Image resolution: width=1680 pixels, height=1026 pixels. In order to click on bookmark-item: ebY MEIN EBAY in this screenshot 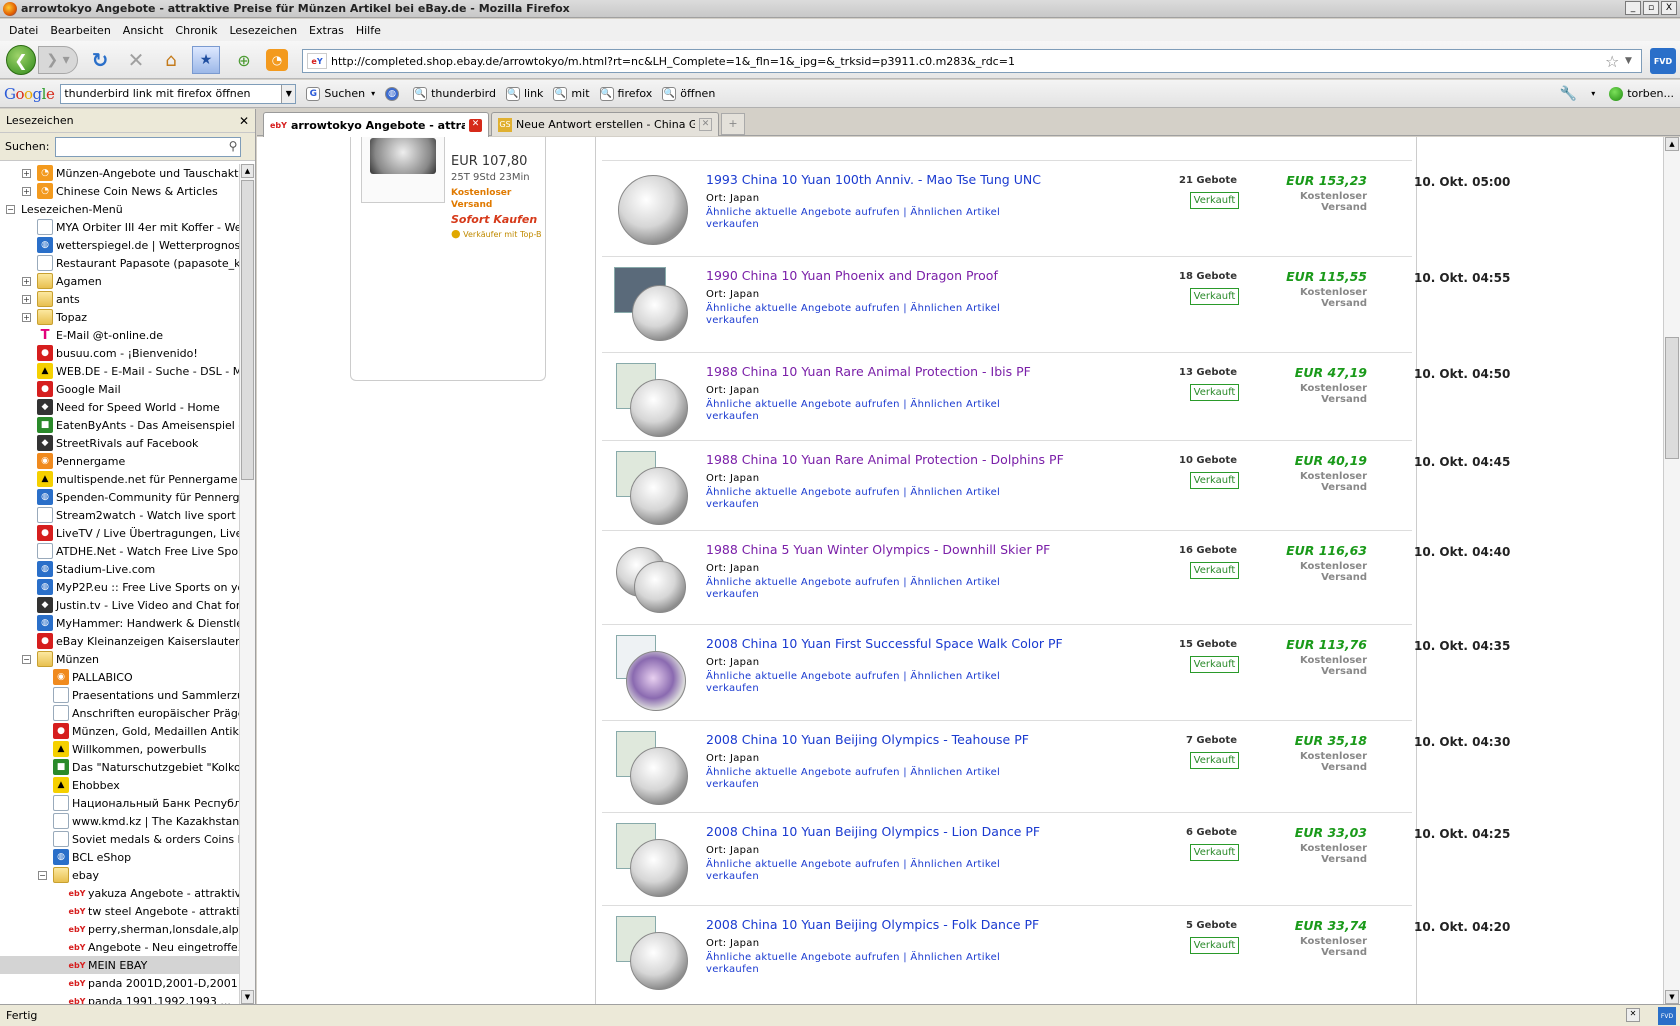, I will do `click(120, 965)`.